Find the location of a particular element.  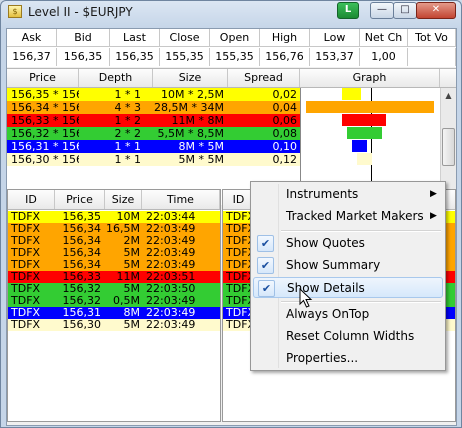

tape-time-cell: 22:03:44 is located at coordinates (171, 217).